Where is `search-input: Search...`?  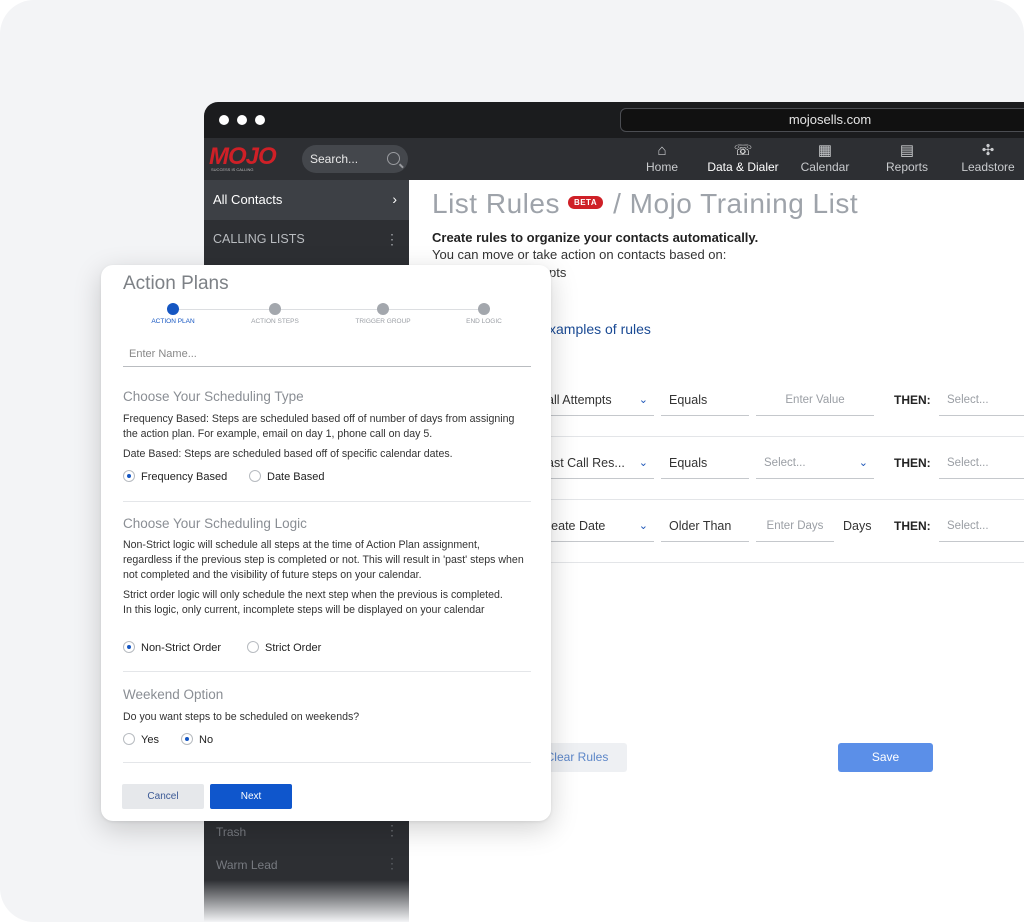
search-input: Search... is located at coordinates (355, 159).